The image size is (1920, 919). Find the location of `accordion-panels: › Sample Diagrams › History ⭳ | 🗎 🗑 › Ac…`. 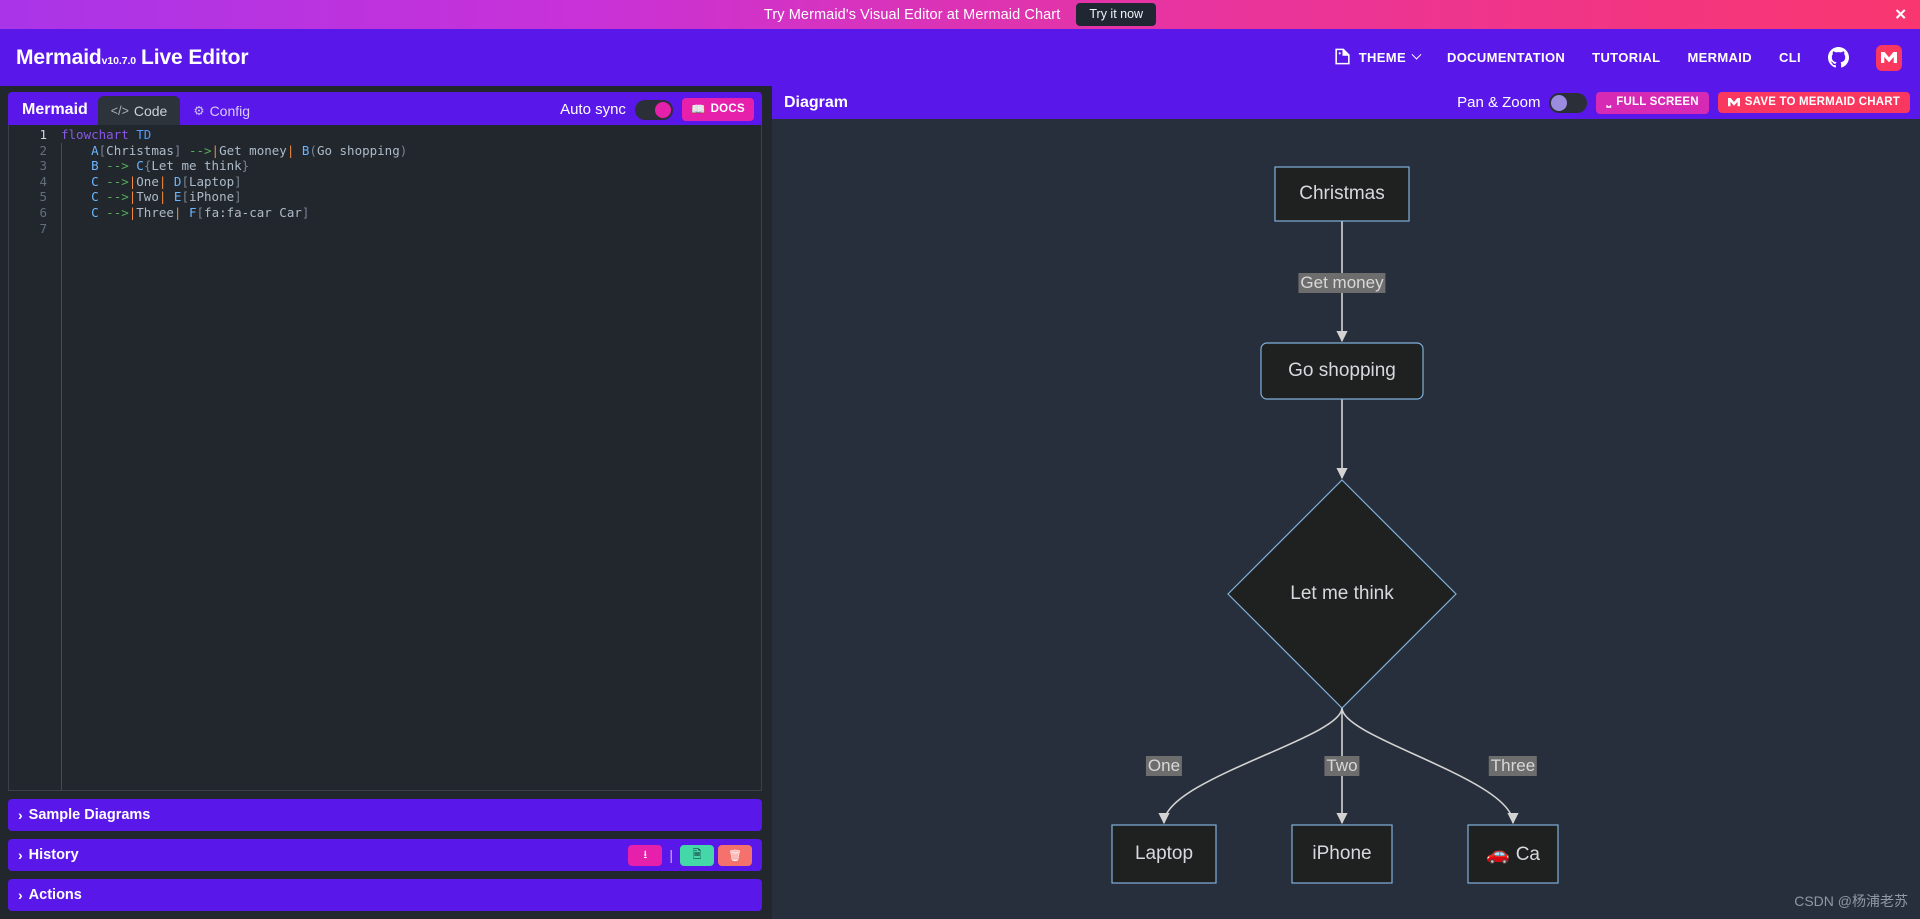

accordion-panels: › Sample Diagrams › History ⭳ | 🗎 🗑 › Ac… is located at coordinates (385, 855).